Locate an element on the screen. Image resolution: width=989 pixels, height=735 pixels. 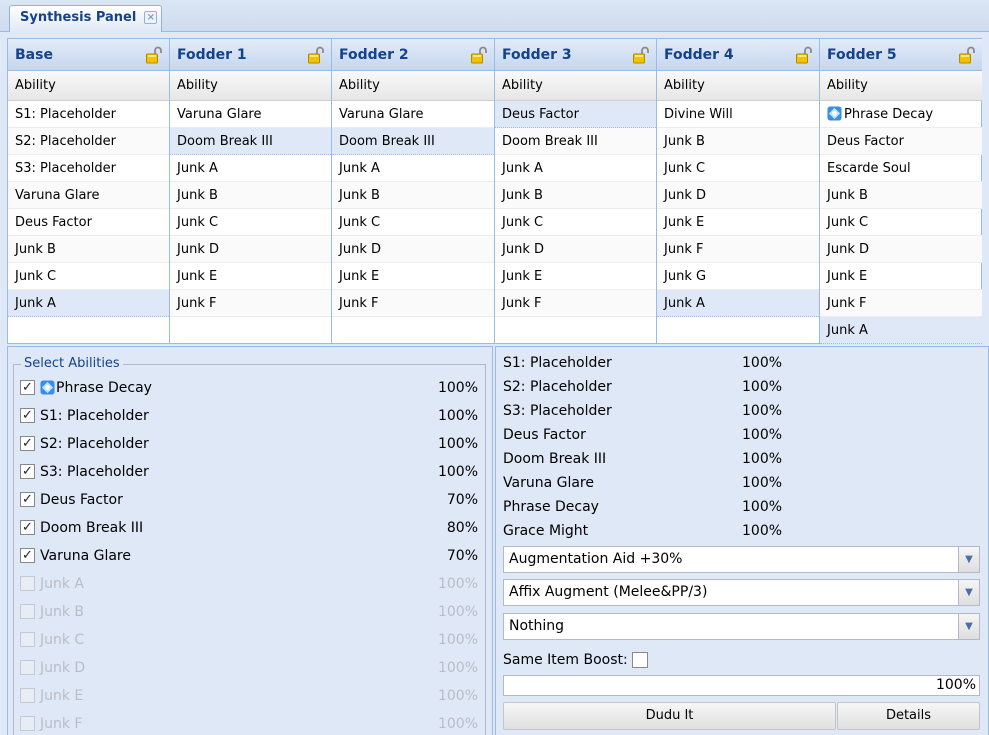
result-item: Varuna Glare 100% is located at coordinates (653, 483).